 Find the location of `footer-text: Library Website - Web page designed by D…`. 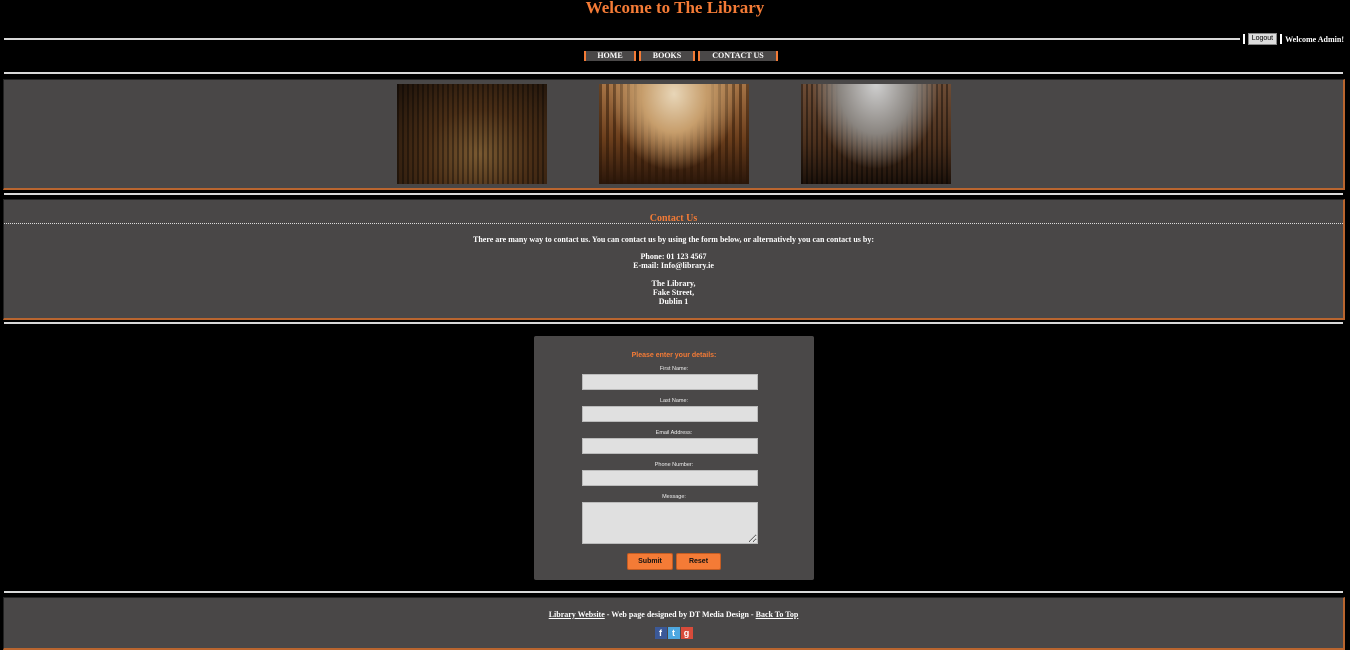

footer-text: Library Website - Web page designed by D… is located at coordinates (673, 614).